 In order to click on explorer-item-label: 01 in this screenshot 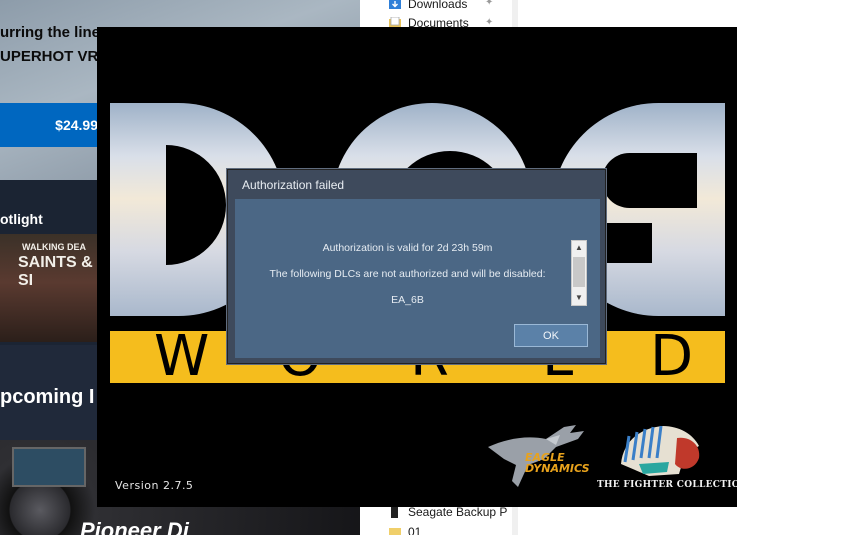, I will do `click(415, 530)`.